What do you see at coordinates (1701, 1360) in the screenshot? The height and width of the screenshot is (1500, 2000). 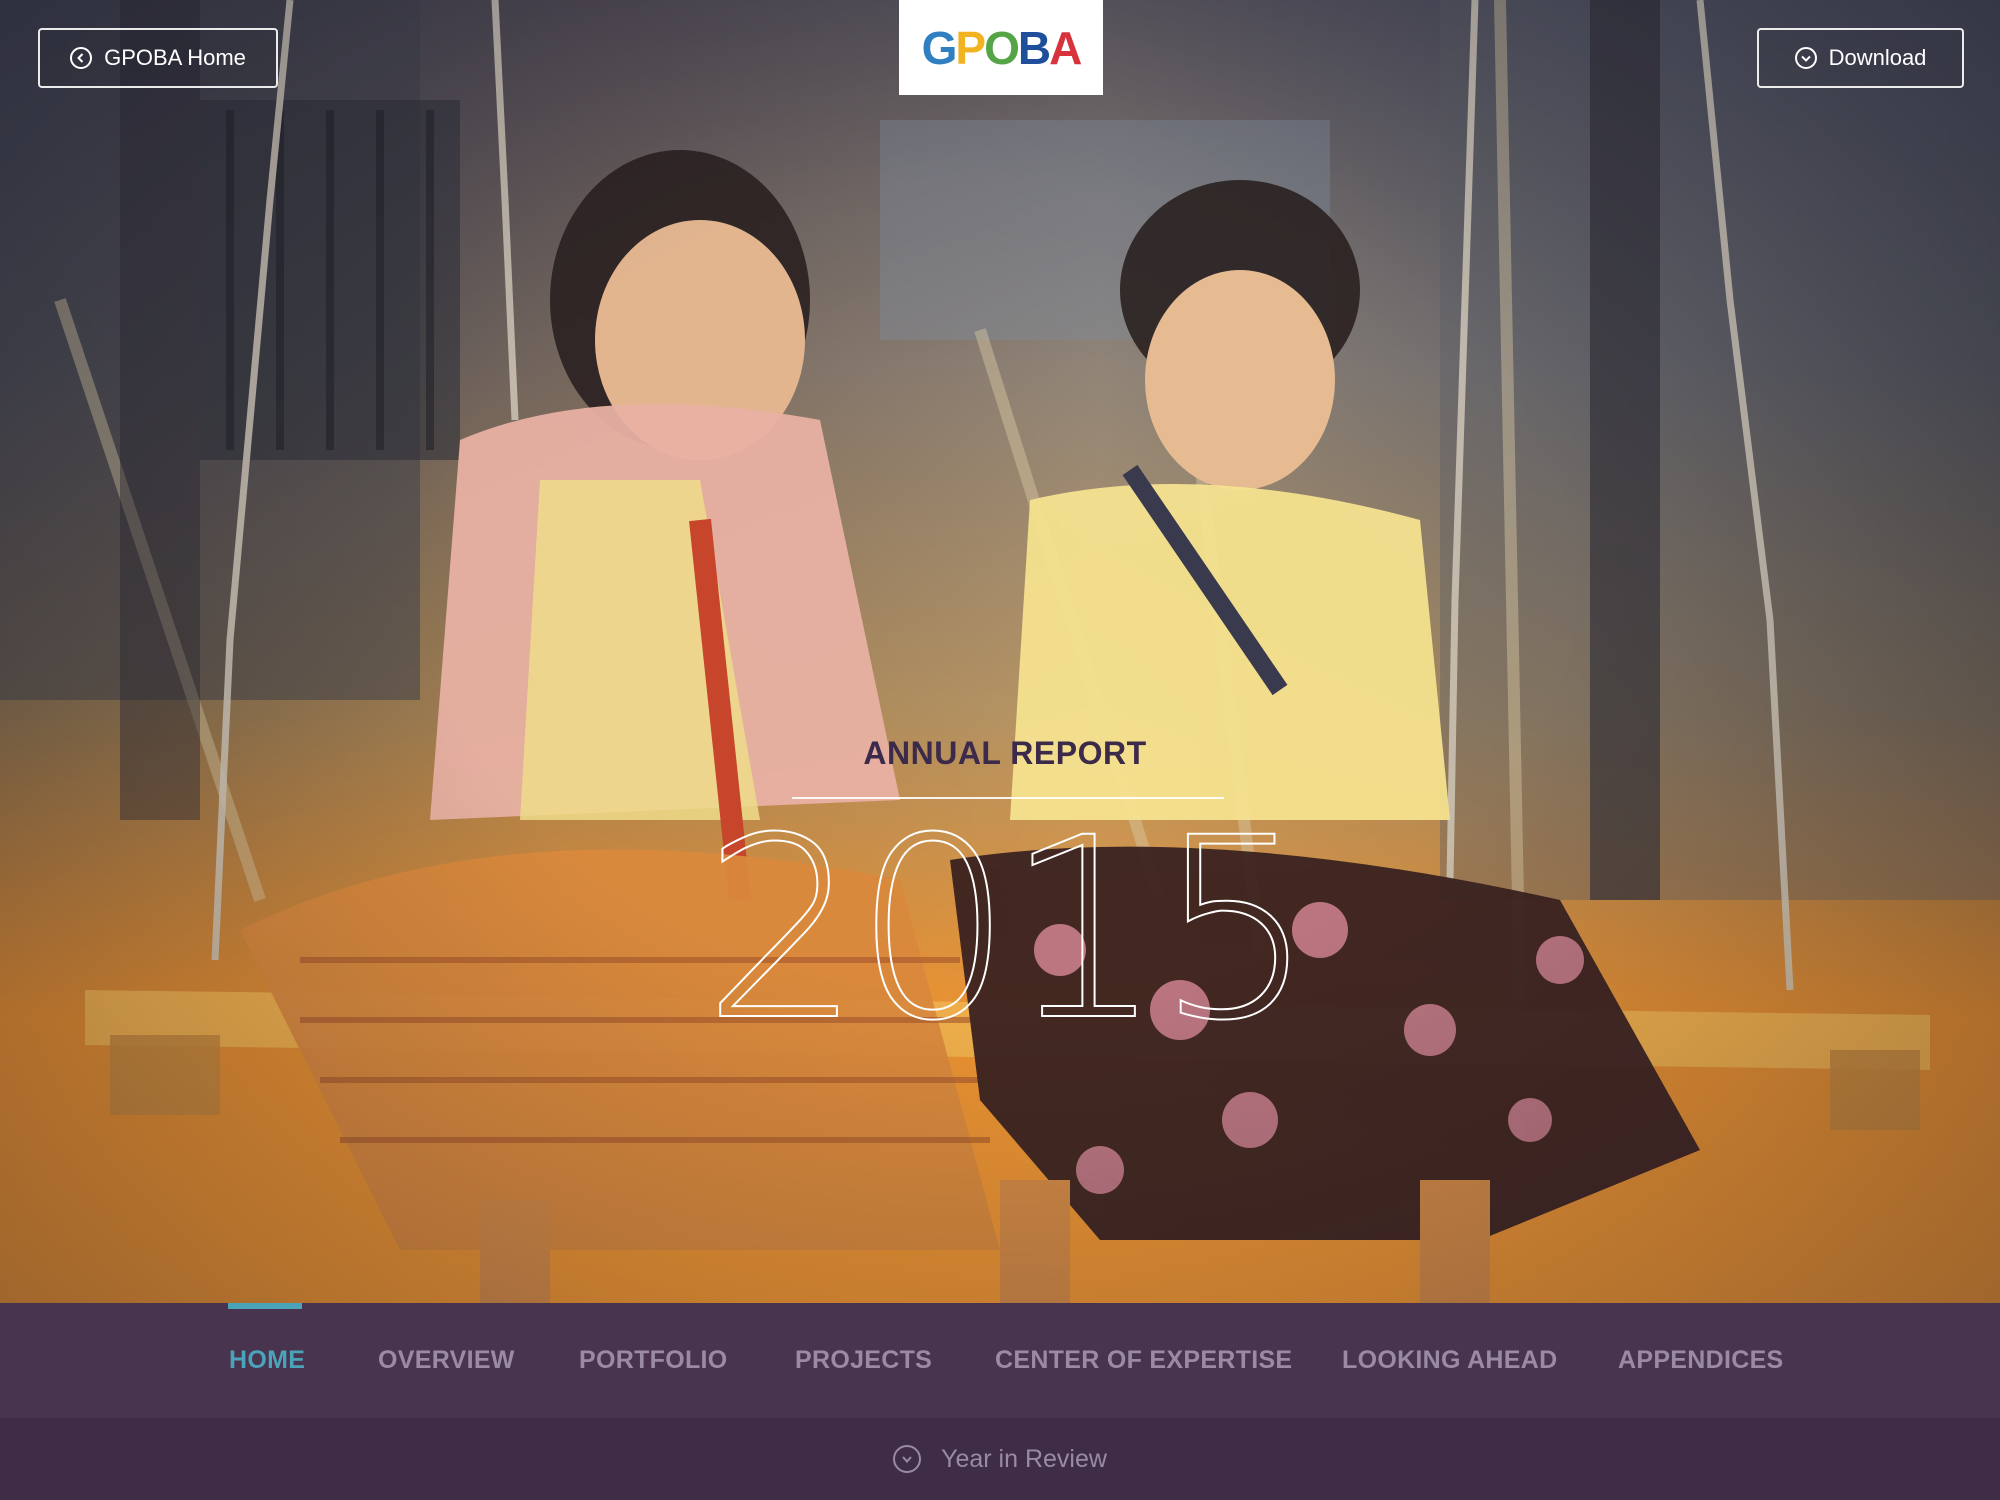 I see `nav-item-appendices: APPENDICES` at bounding box center [1701, 1360].